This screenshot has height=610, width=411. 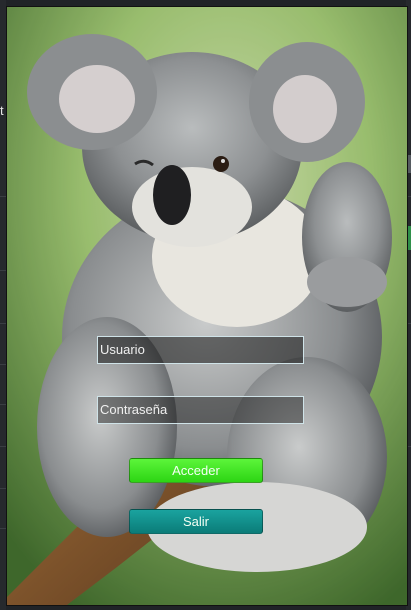 What do you see at coordinates (200, 410) in the screenshot?
I see `password-input: Contraseña` at bounding box center [200, 410].